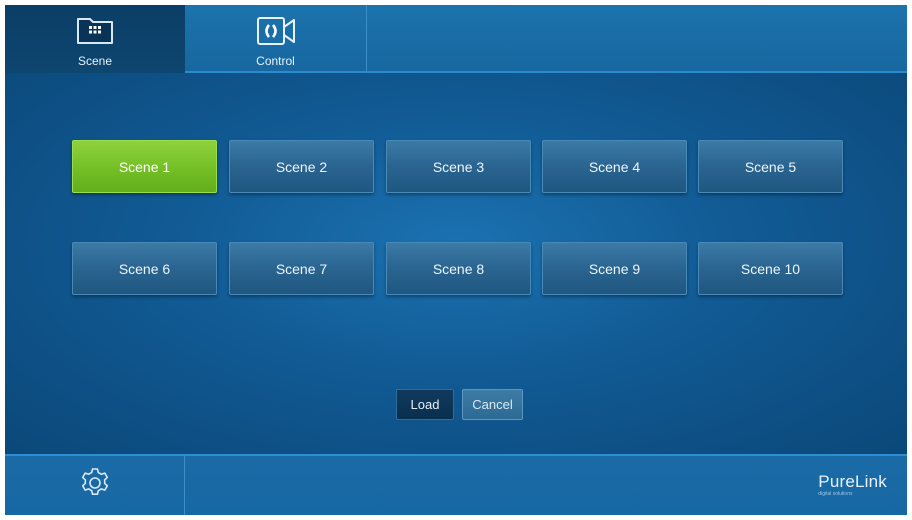 This screenshot has width=912, height=520. What do you see at coordinates (95, 61) in the screenshot?
I see `tab-scene-label: Scene` at bounding box center [95, 61].